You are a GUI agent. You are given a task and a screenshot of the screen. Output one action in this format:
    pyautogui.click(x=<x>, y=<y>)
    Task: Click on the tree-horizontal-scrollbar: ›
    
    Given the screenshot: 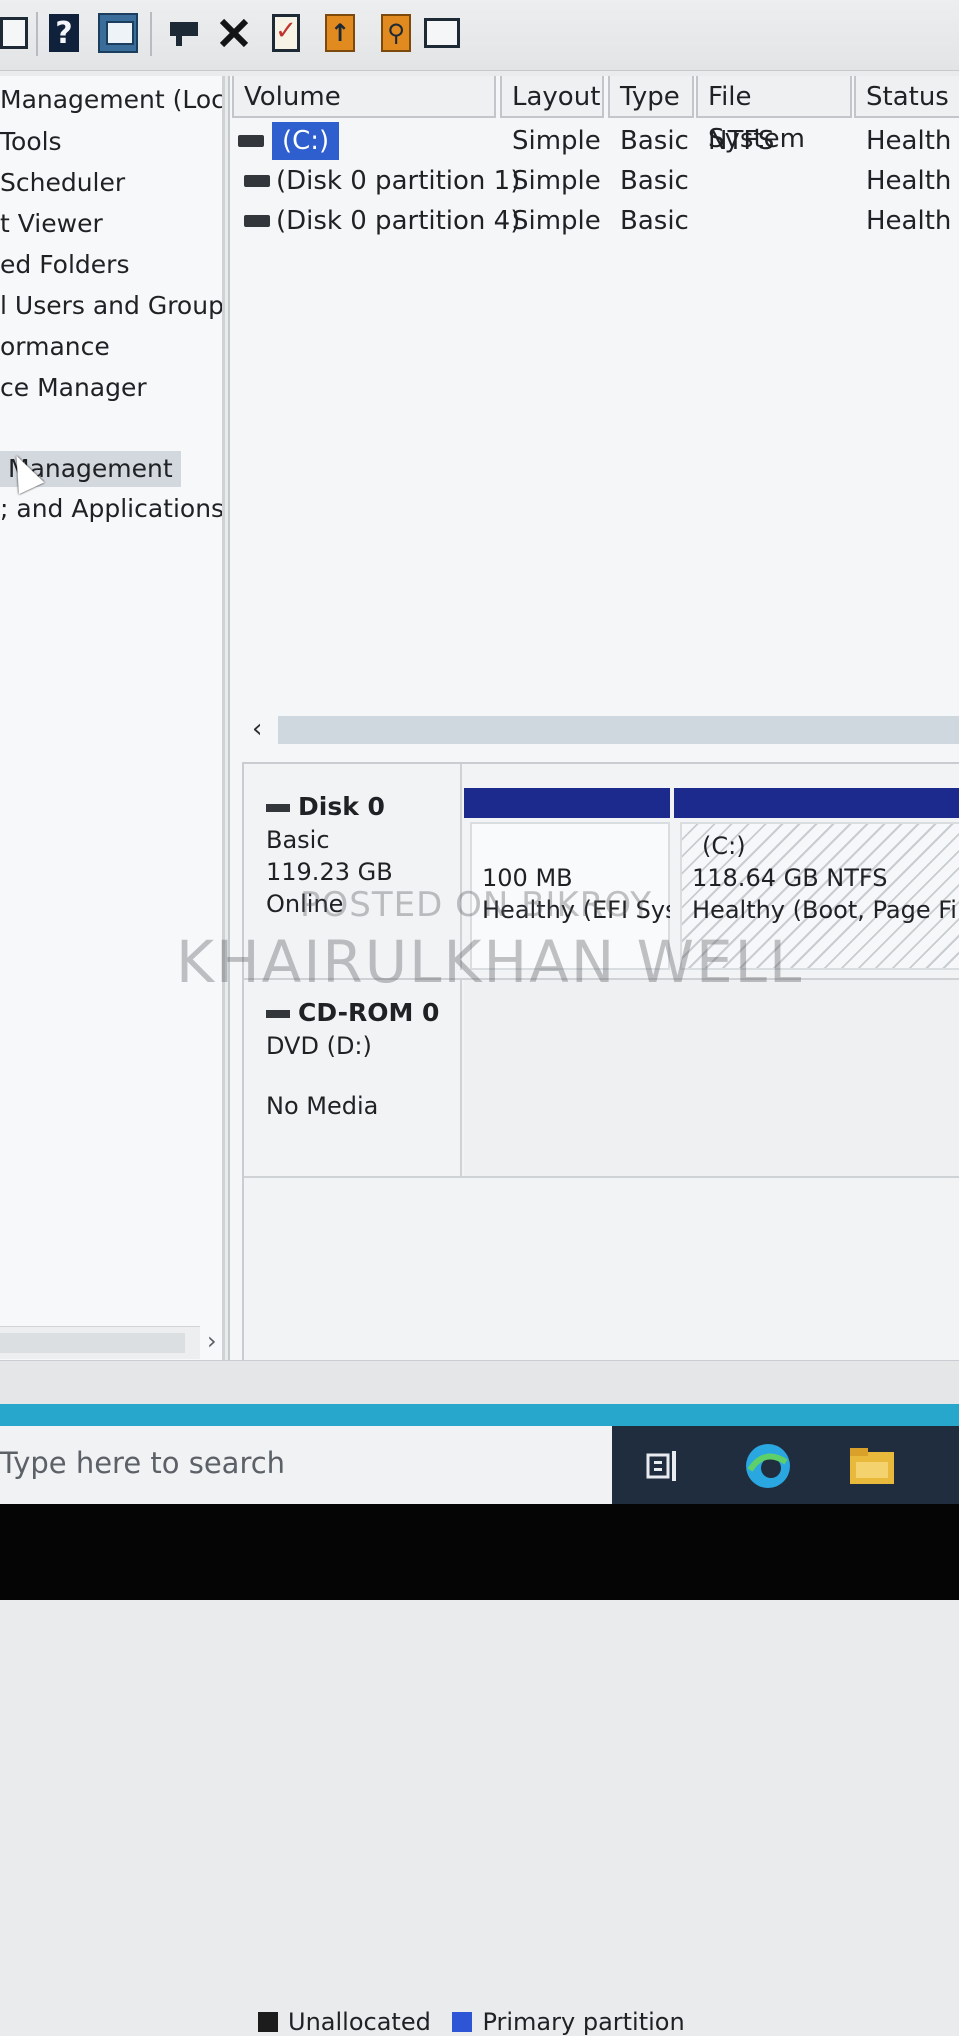 What is the action you would take?
    pyautogui.click(x=108, y=1342)
    